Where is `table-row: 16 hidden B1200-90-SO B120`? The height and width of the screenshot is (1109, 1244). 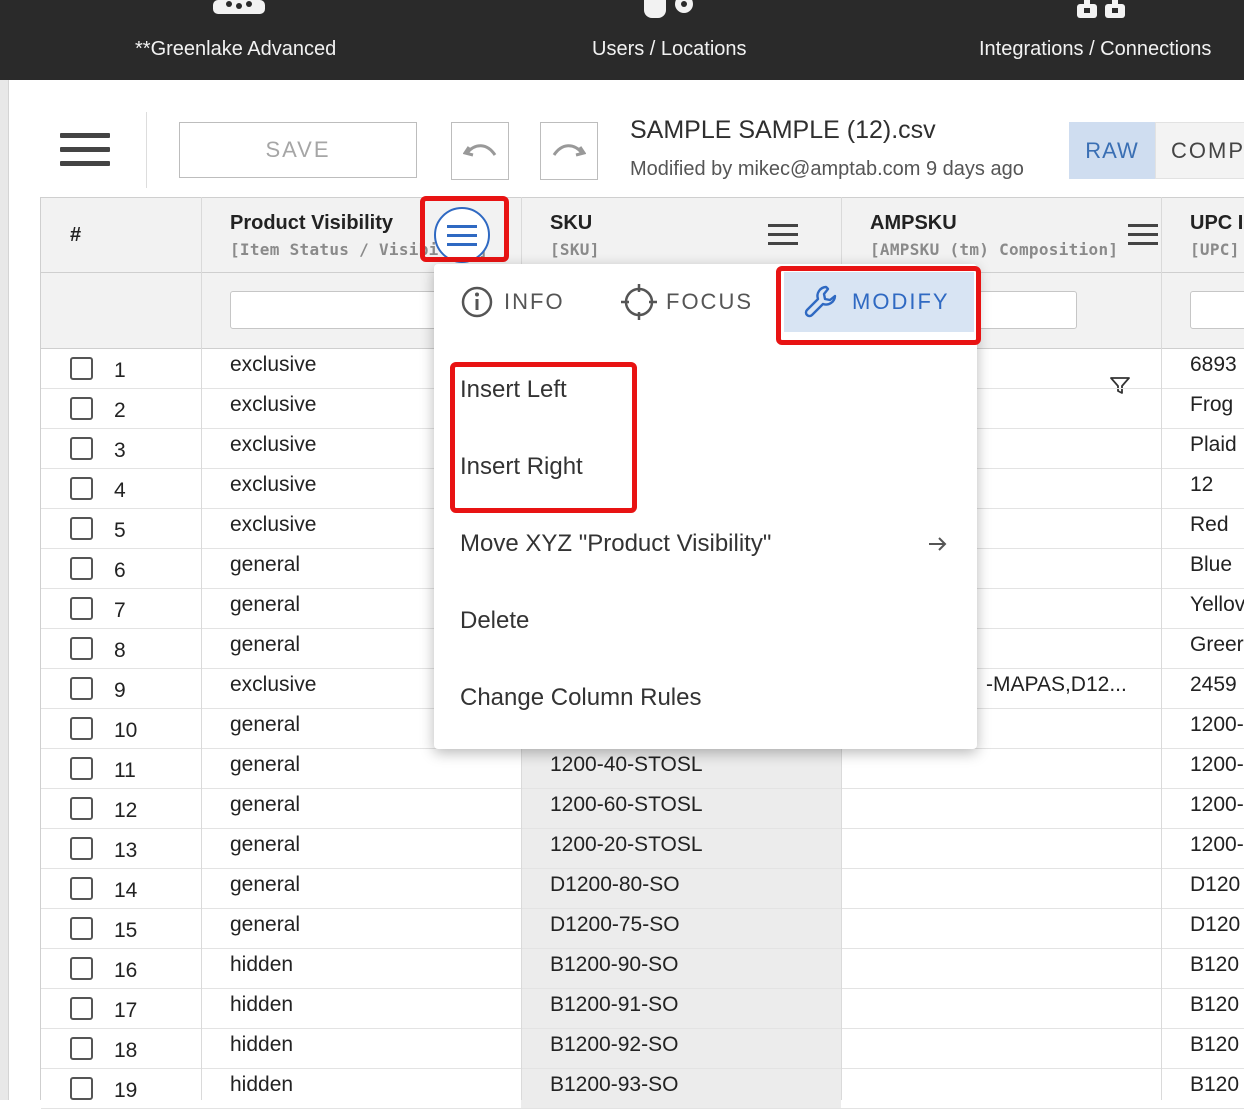 table-row: 16 hidden B1200-90-SO B120 is located at coordinates (642, 969).